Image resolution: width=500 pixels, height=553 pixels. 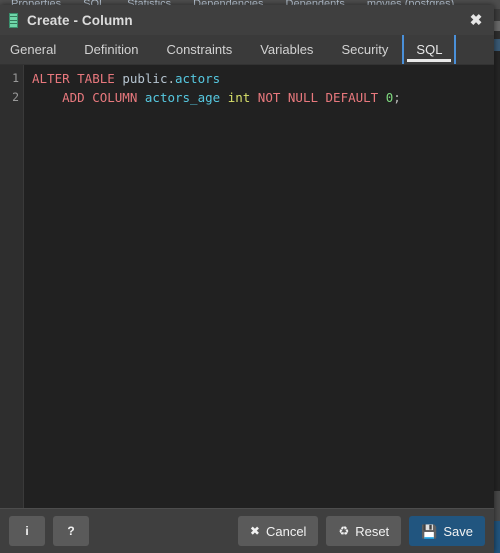 I want to click on tab-sql: SQL, so click(x=429, y=49).